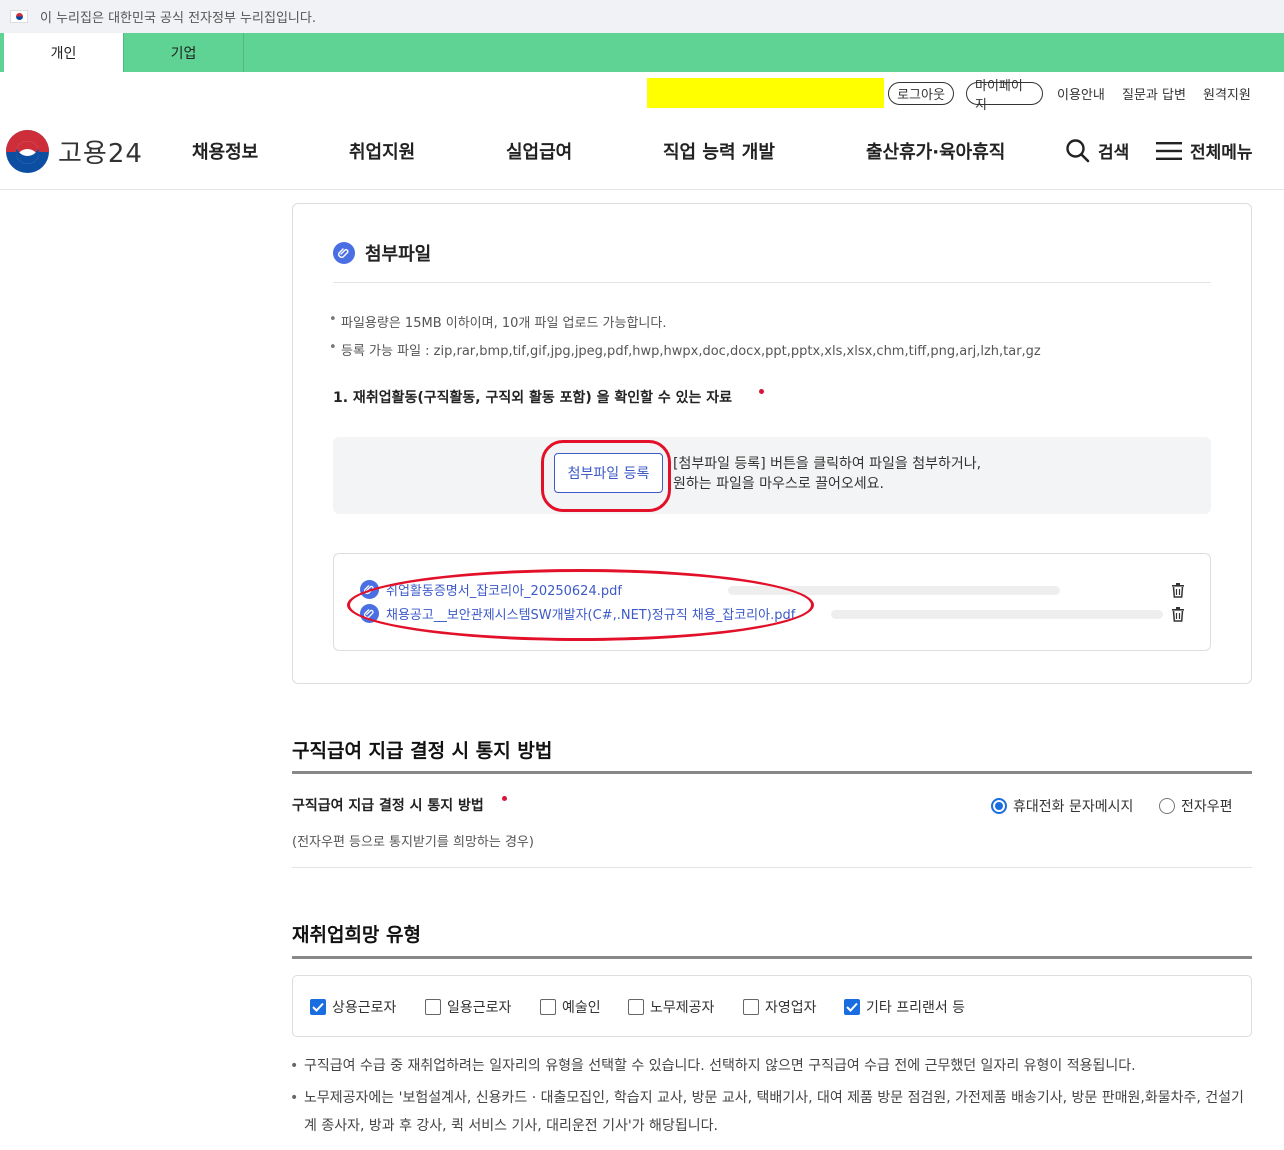 The width and height of the screenshot is (1284, 1150). I want to click on radio-selected-icon, so click(999, 806).